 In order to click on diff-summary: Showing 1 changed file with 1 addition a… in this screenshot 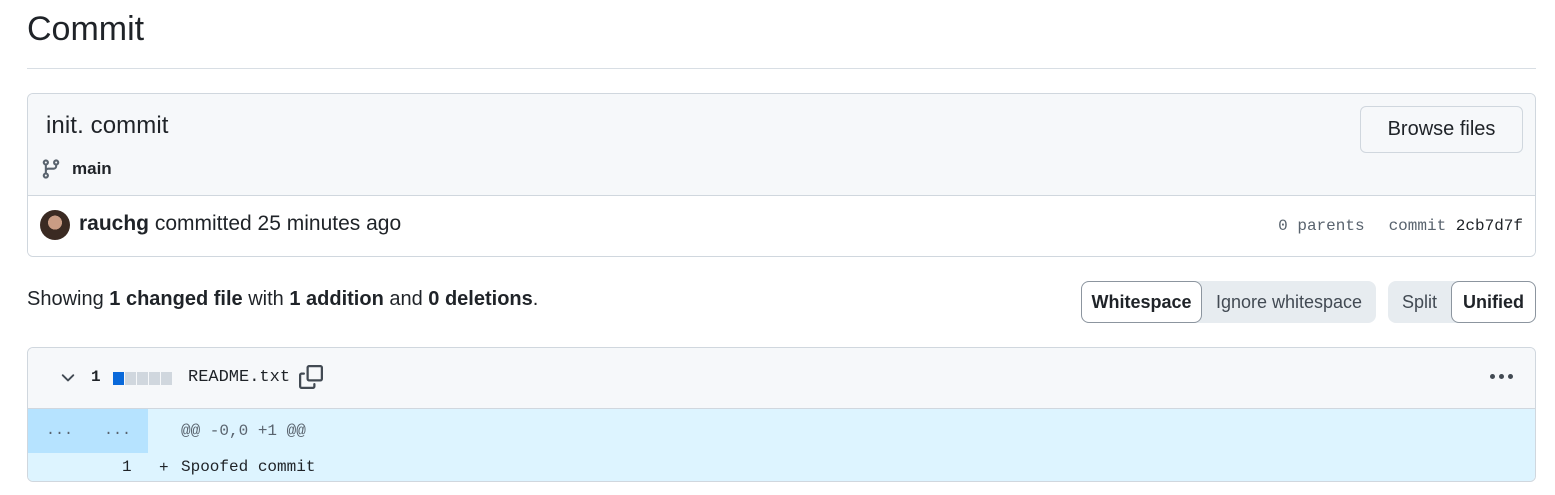, I will do `click(282, 299)`.